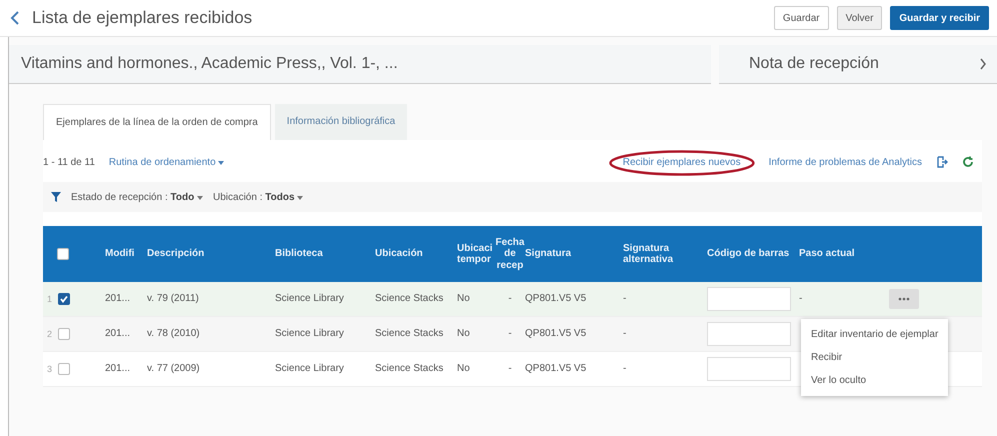 Image resolution: width=997 pixels, height=436 pixels. I want to click on column-header: Descripción, so click(211, 254).